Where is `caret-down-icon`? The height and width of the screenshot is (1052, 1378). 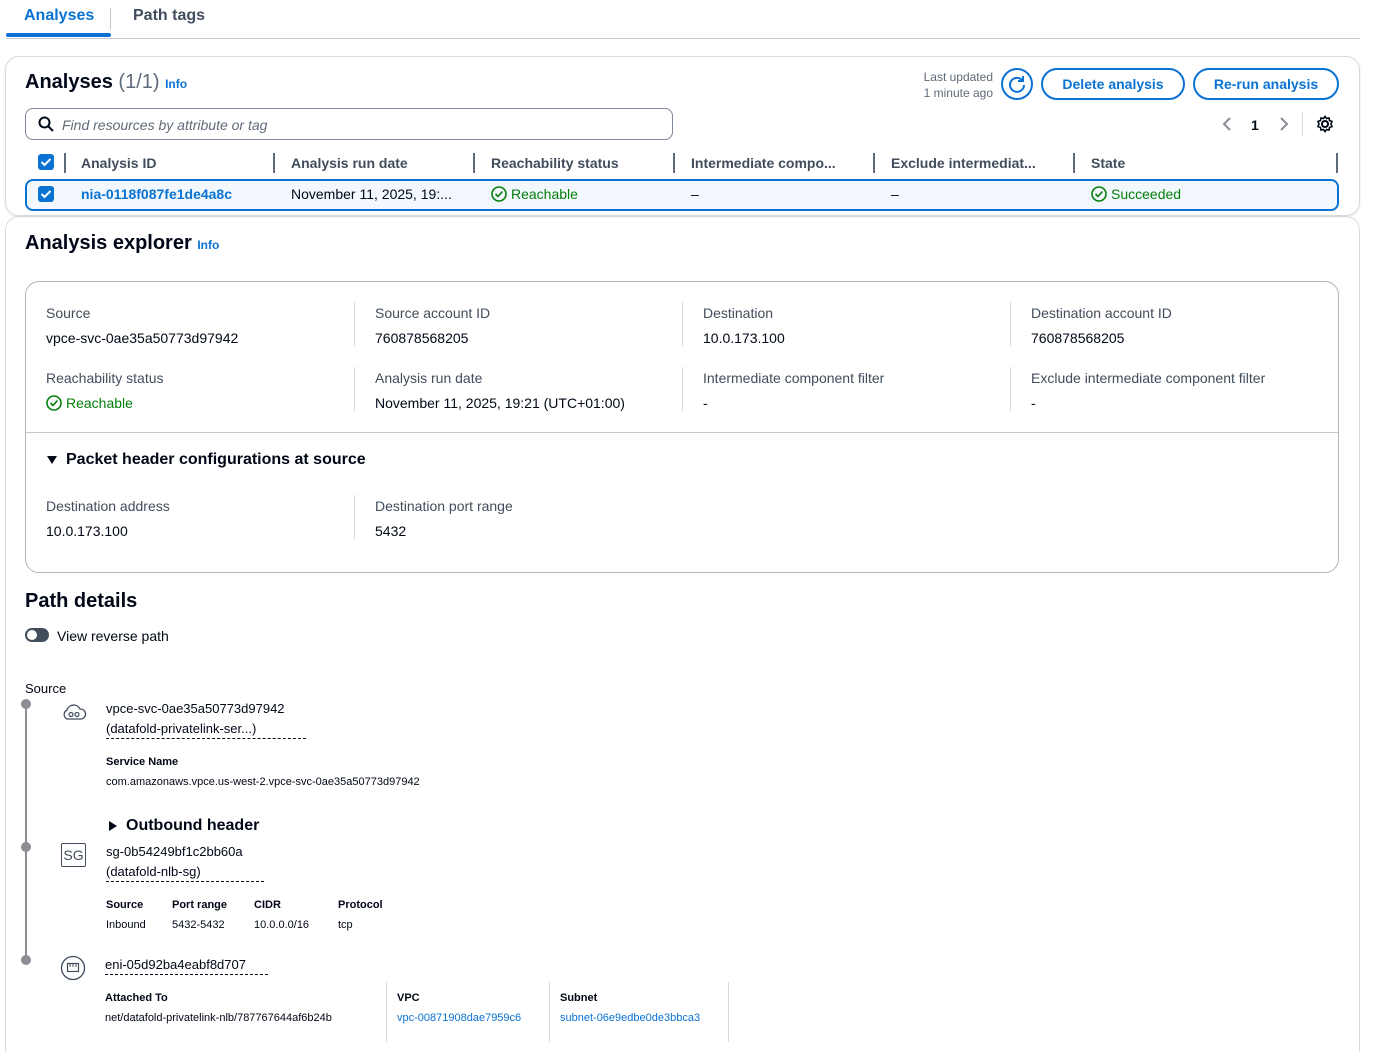
caret-down-icon is located at coordinates (52, 460).